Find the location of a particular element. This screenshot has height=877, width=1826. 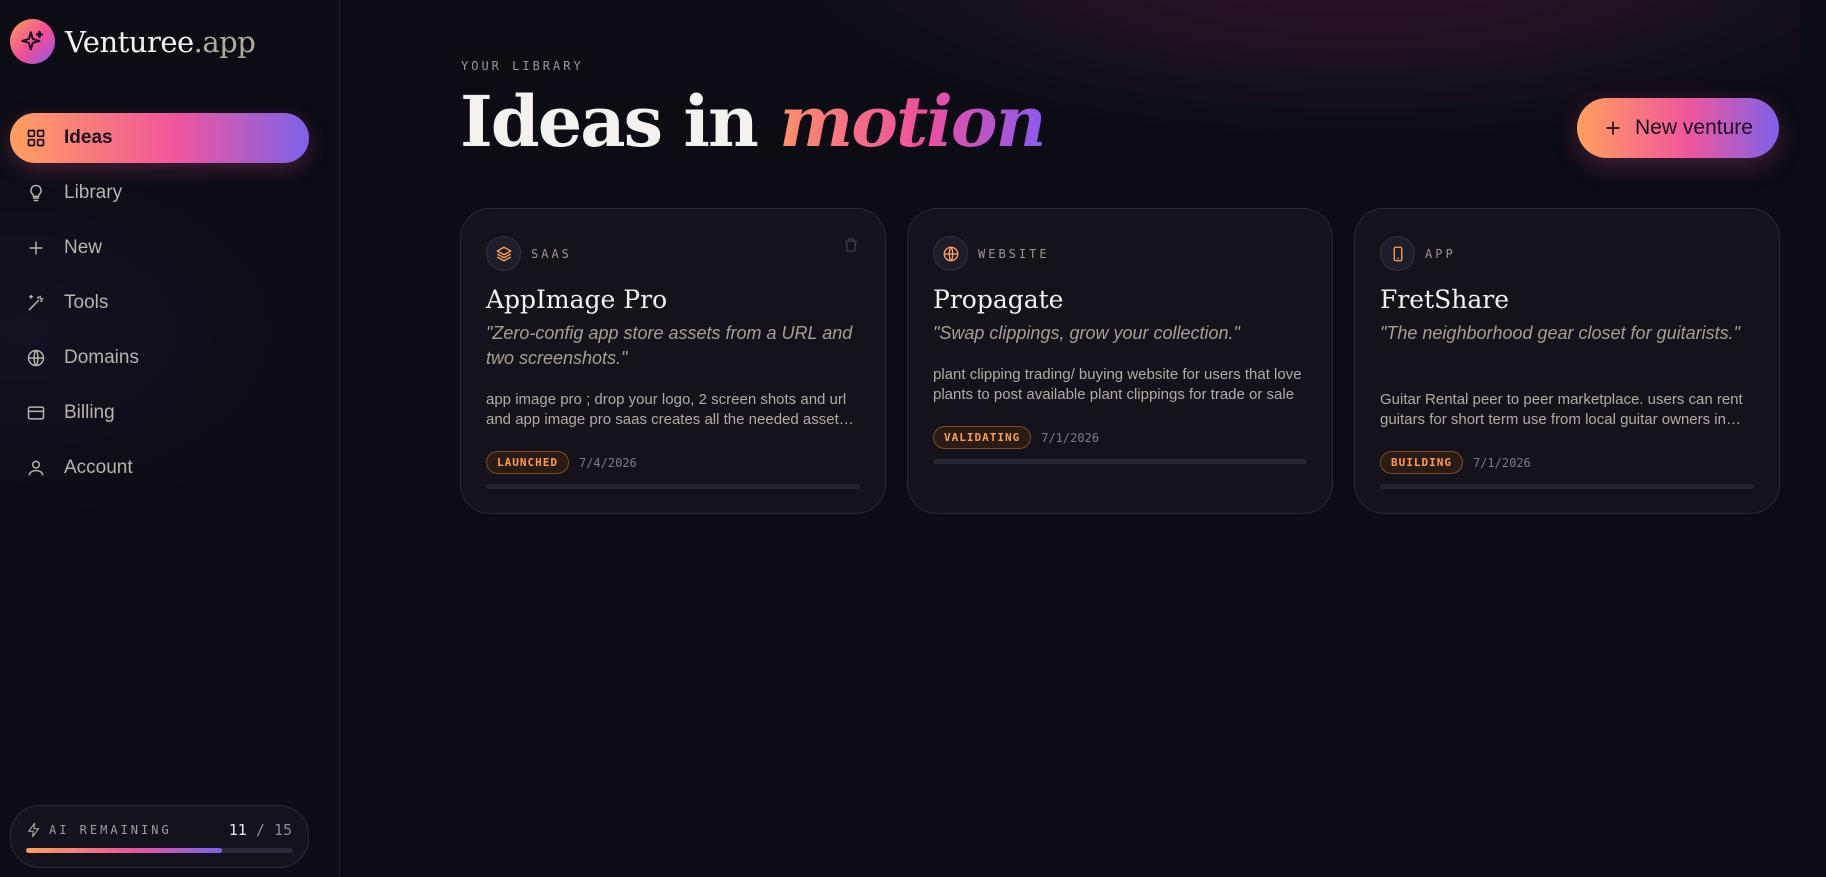

ai-remaining-progress is located at coordinates (159, 850).